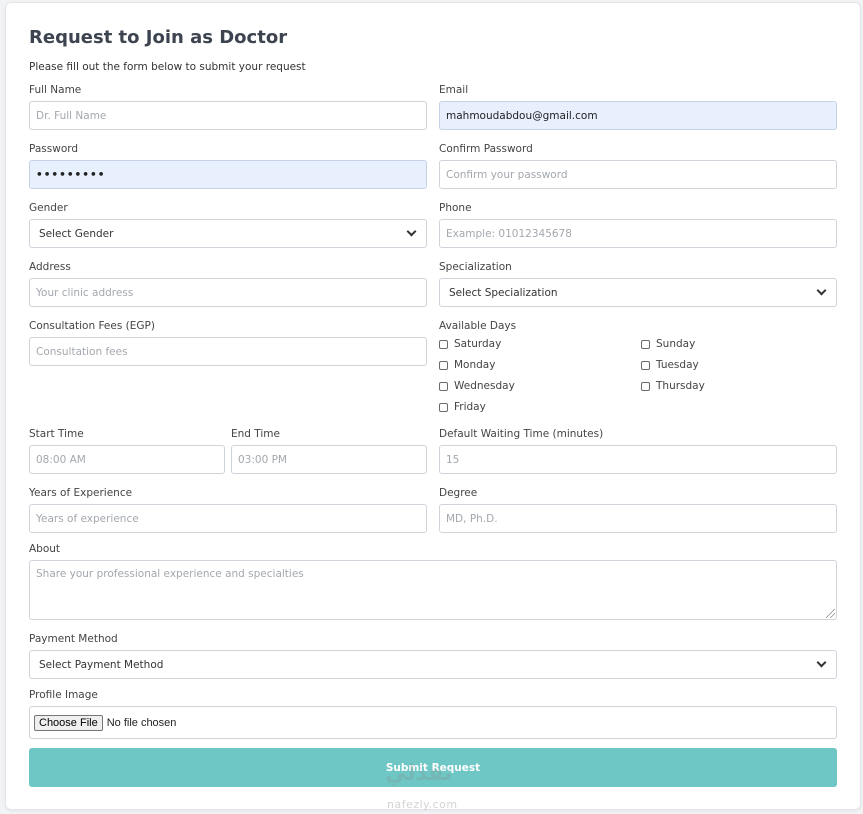 This screenshot has width=863, height=814. I want to click on day-checkbox-friday: Friday, so click(462, 407).